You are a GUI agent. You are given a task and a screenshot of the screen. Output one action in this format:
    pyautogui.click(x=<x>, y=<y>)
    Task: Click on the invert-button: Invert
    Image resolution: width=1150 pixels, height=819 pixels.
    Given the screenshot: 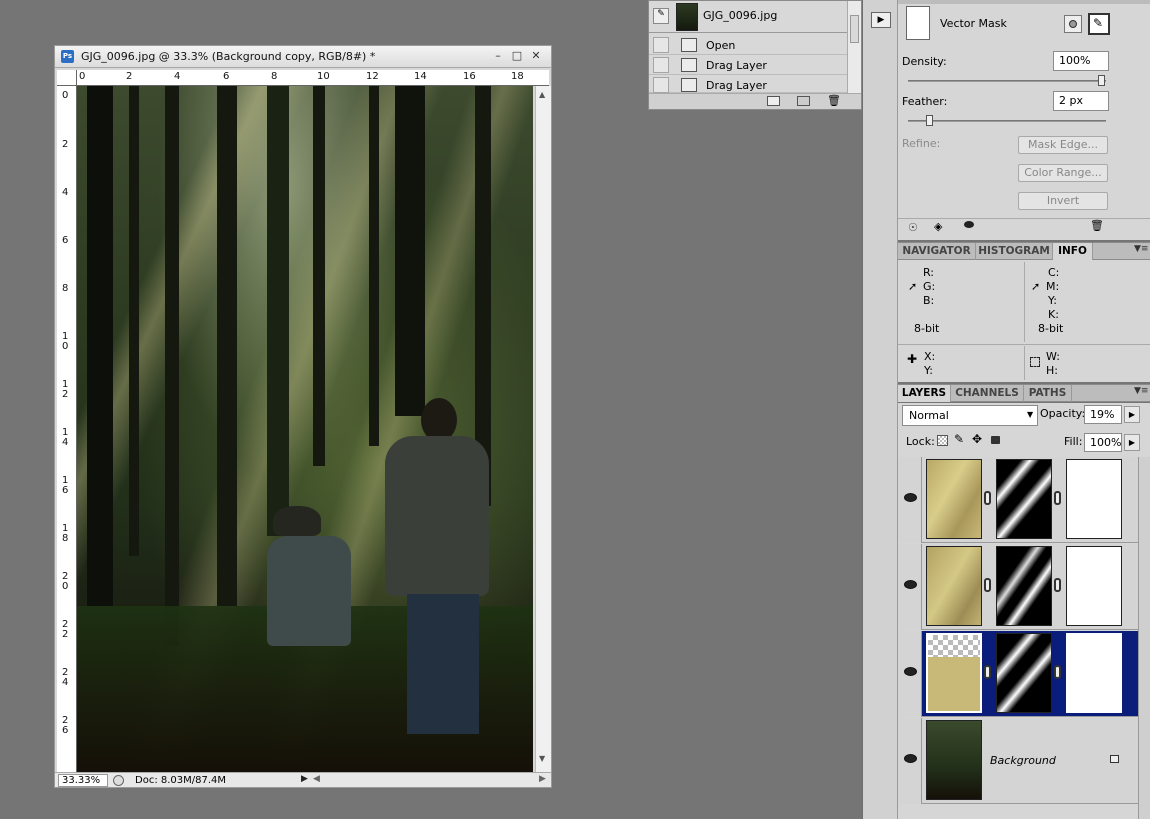 What is the action you would take?
    pyautogui.click(x=1063, y=201)
    